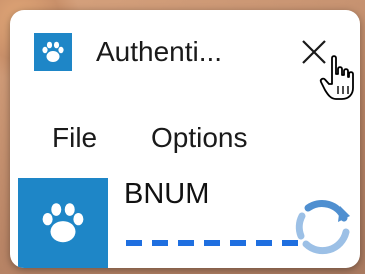 The image size is (365, 274). I want to click on refresh-icon, so click(322, 227).